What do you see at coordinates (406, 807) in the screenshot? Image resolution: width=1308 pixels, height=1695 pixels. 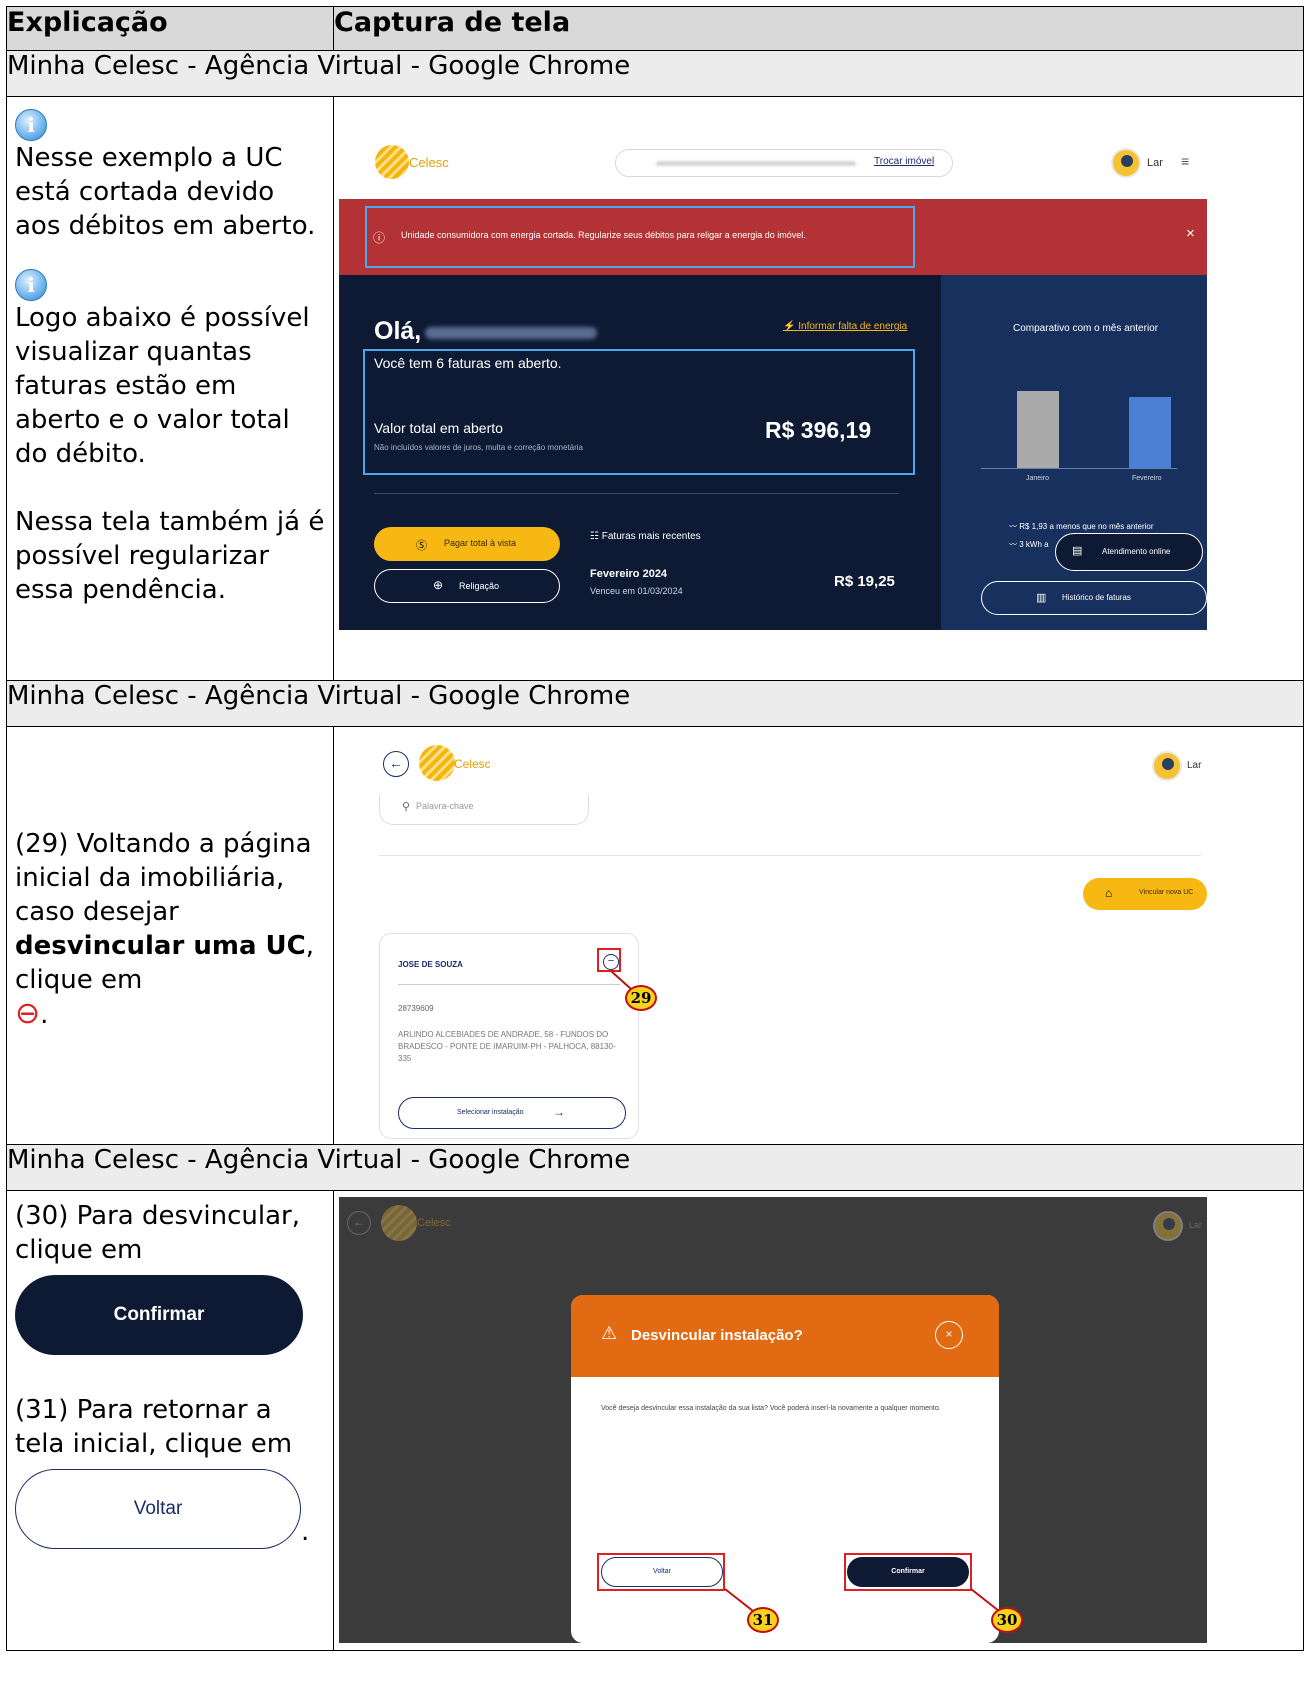 I see `search-icon: ⚲` at bounding box center [406, 807].